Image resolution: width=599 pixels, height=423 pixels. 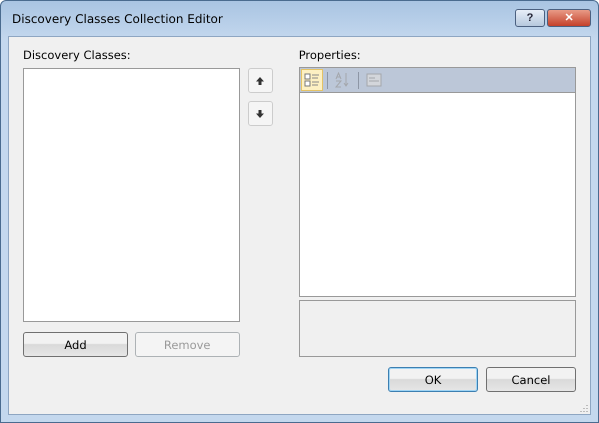 I want to click on list-button: Add, so click(x=75, y=344).